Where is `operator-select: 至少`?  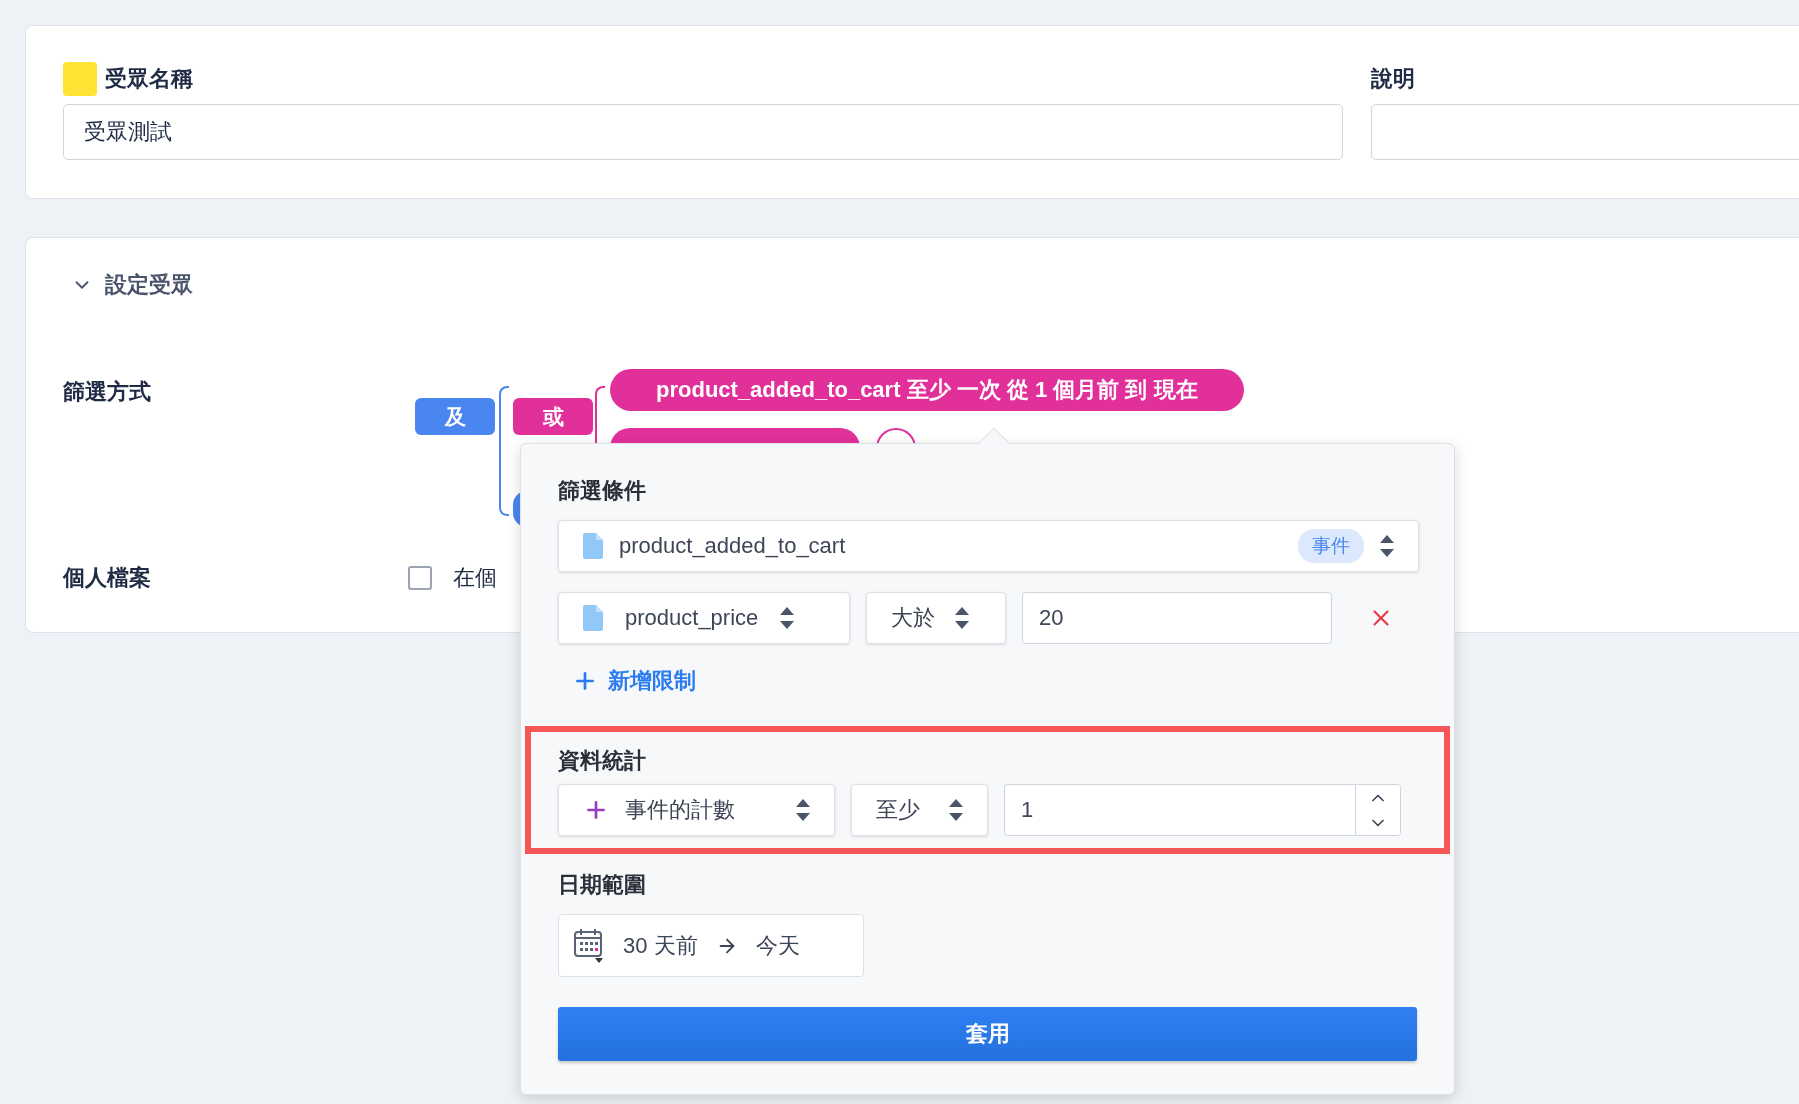 operator-select: 至少 is located at coordinates (919, 810).